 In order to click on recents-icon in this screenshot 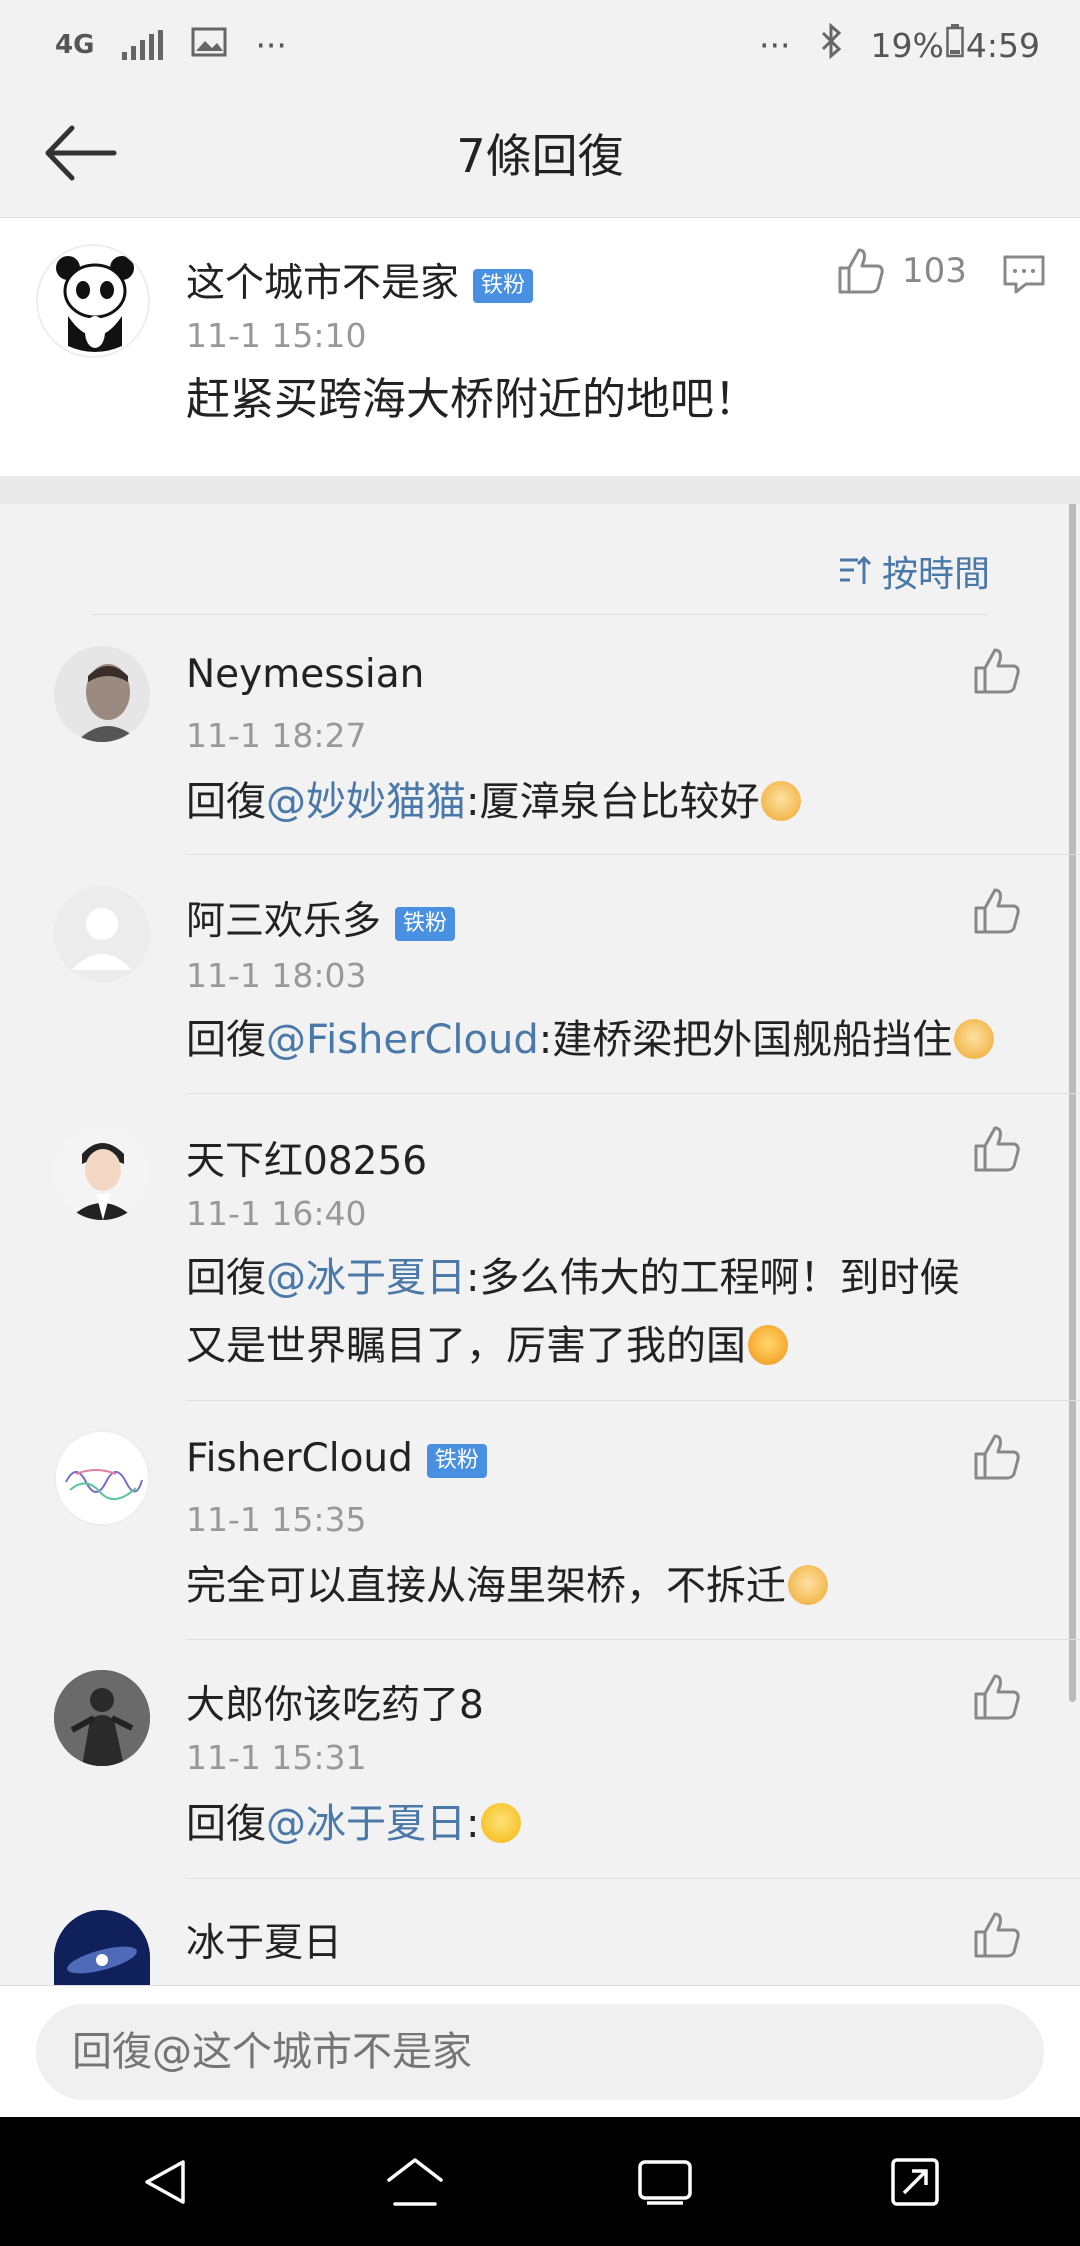, I will do `click(665, 2182)`.